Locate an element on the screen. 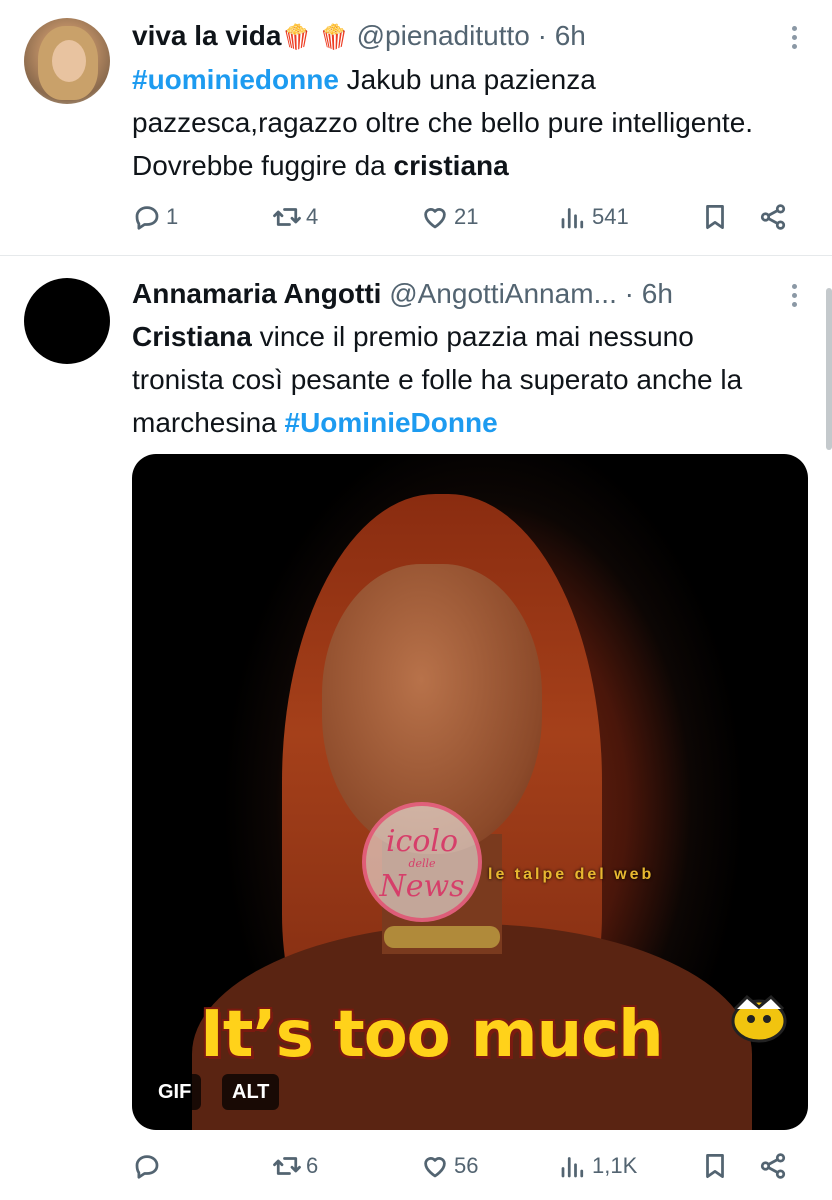 This screenshot has height=1200, width=832. like-count: 56 is located at coordinates (466, 1165).